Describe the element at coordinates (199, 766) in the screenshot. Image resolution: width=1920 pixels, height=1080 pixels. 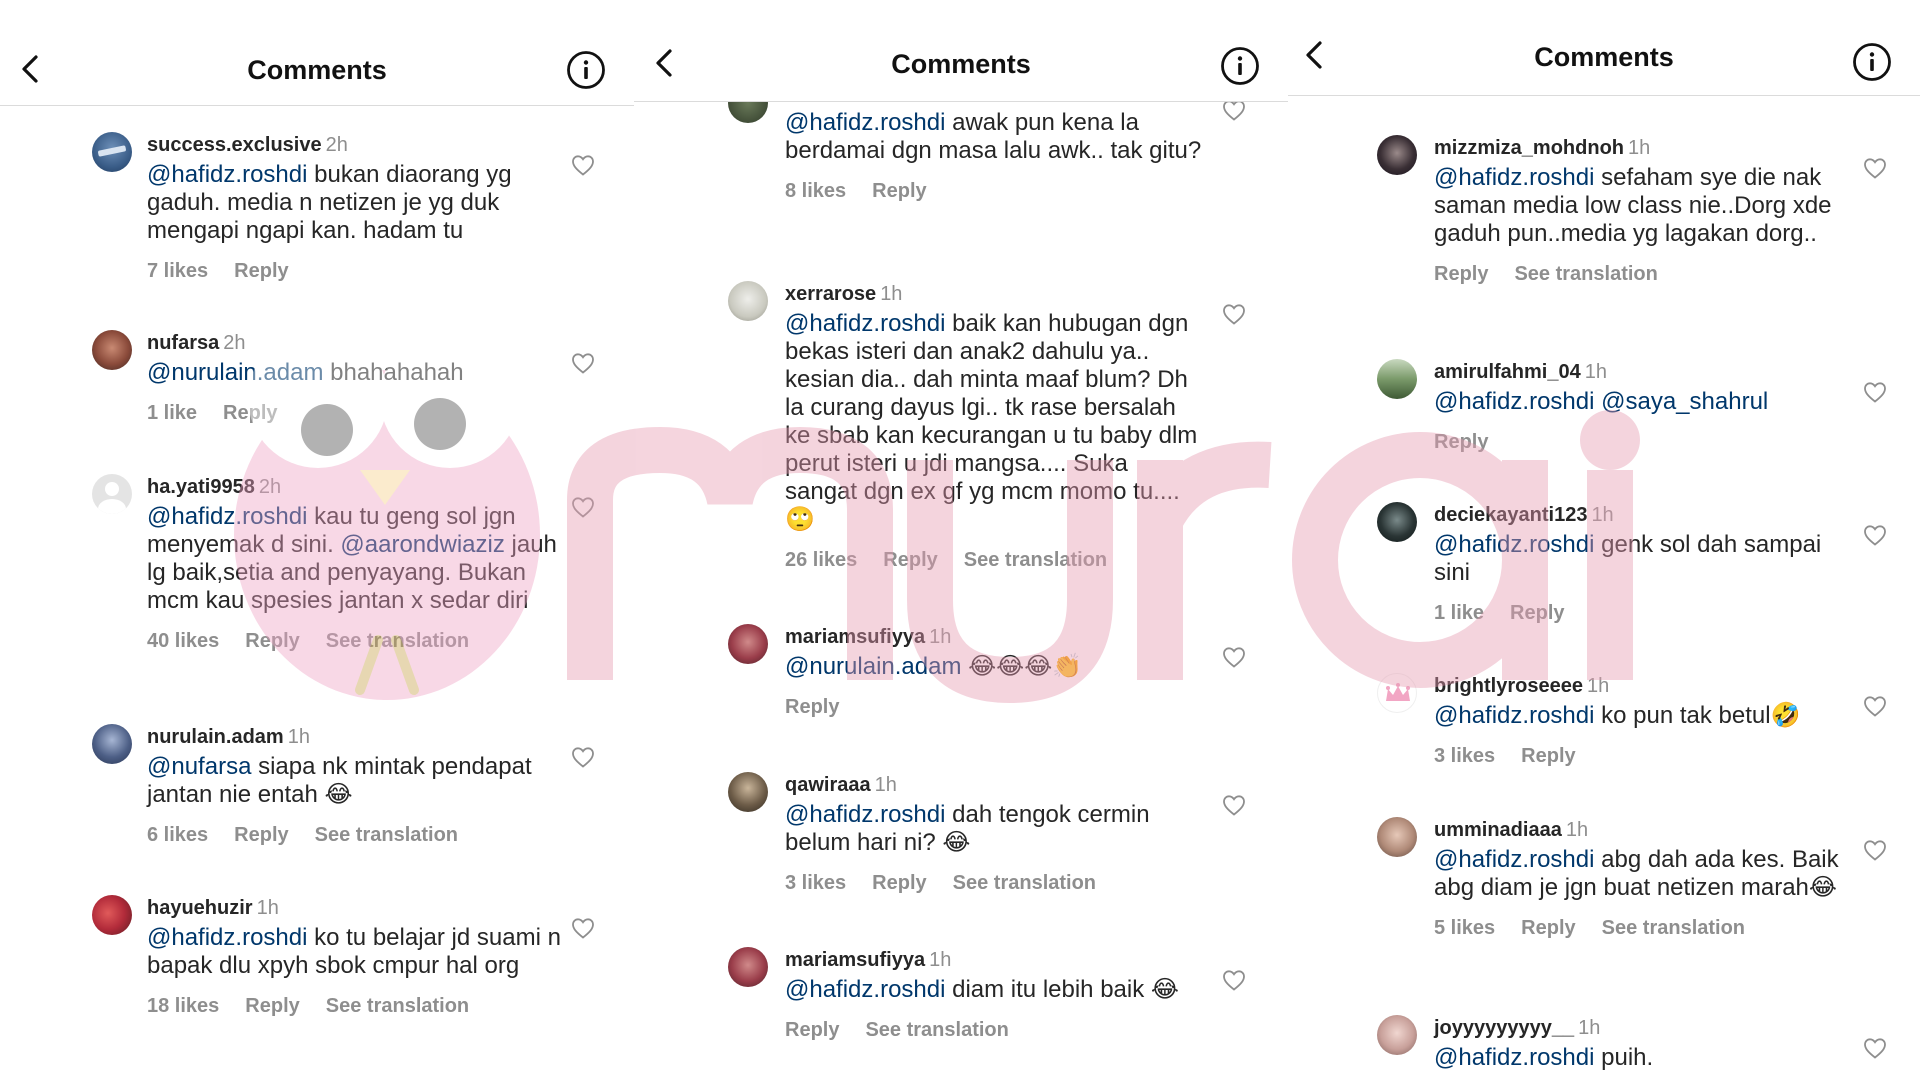
I see `mention-link: @nufarsa` at that location.